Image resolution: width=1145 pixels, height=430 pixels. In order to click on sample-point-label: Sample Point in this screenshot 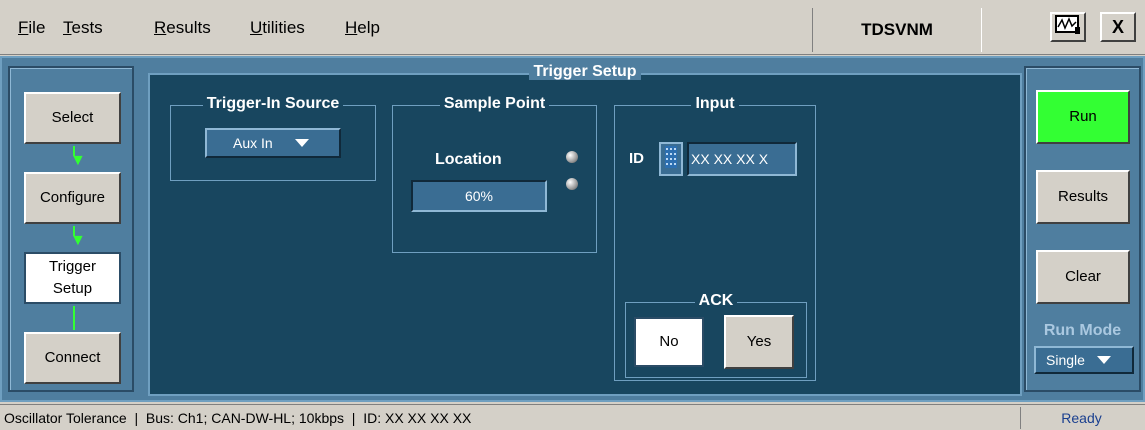, I will do `click(494, 103)`.